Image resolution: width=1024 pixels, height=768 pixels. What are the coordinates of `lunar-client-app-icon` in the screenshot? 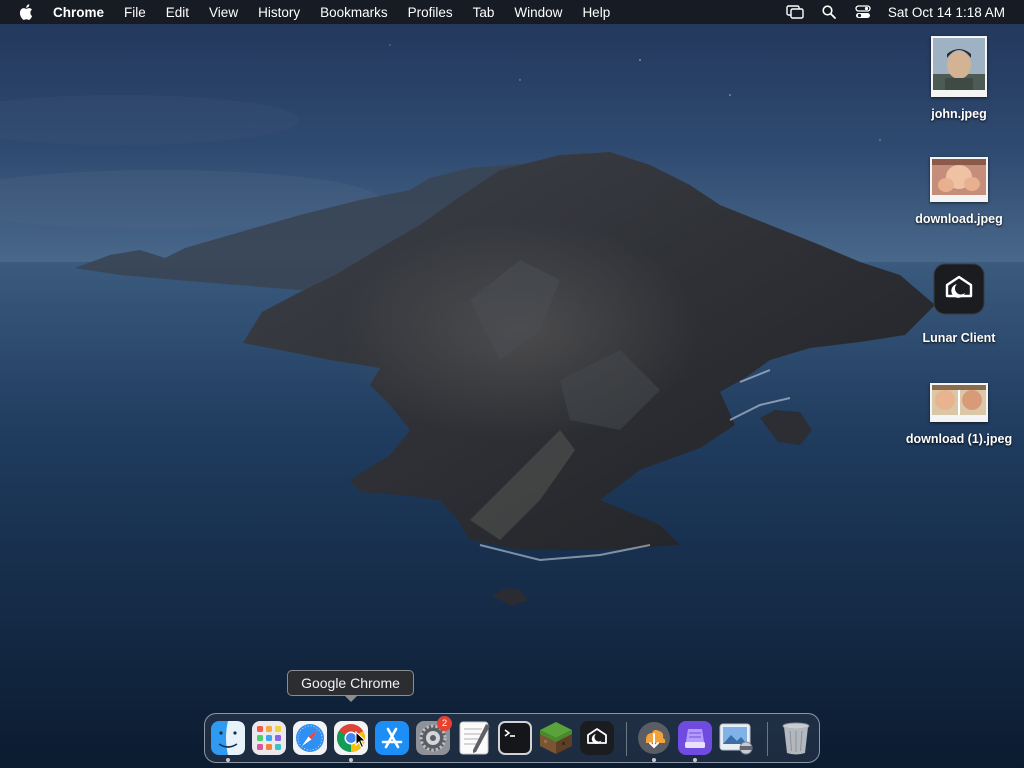 It's located at (959, 291).